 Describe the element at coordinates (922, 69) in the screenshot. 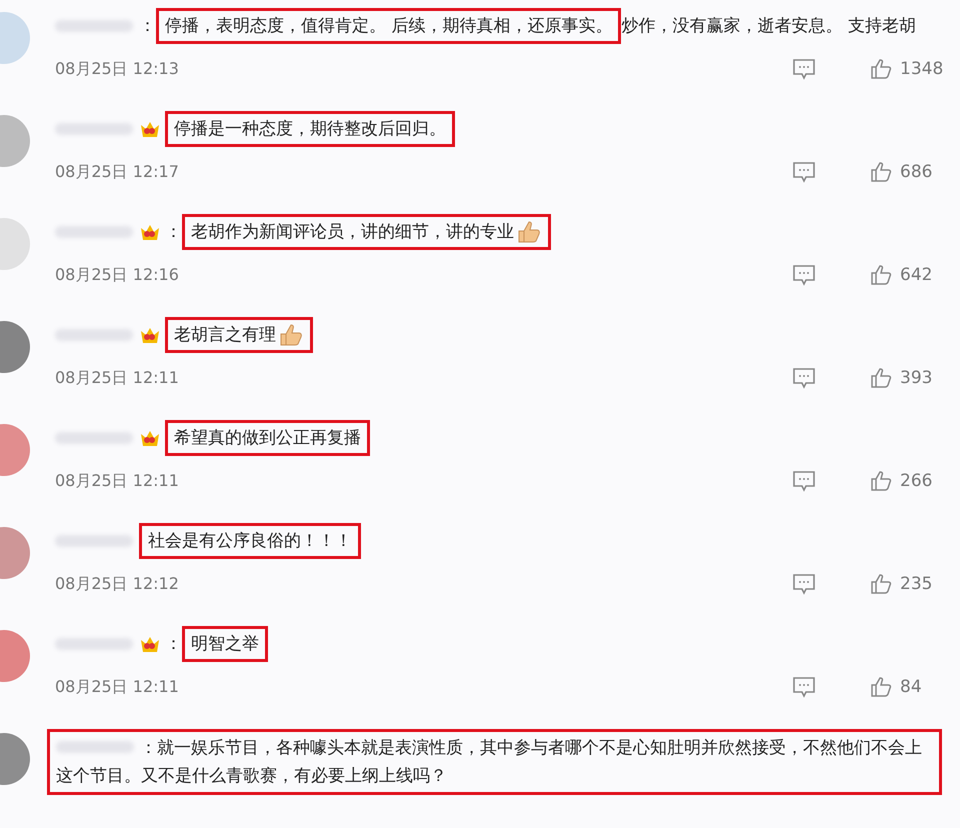

I see `like-count: 1348` at that location.